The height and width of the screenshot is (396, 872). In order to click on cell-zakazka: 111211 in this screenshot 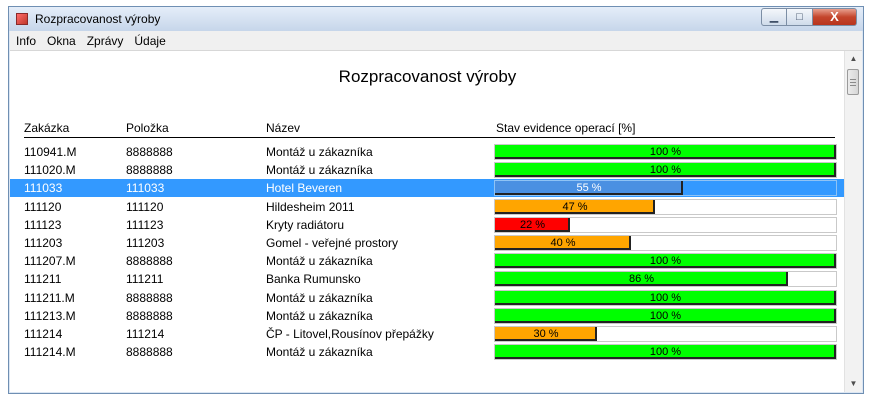, I will do `click(43, 279)`.